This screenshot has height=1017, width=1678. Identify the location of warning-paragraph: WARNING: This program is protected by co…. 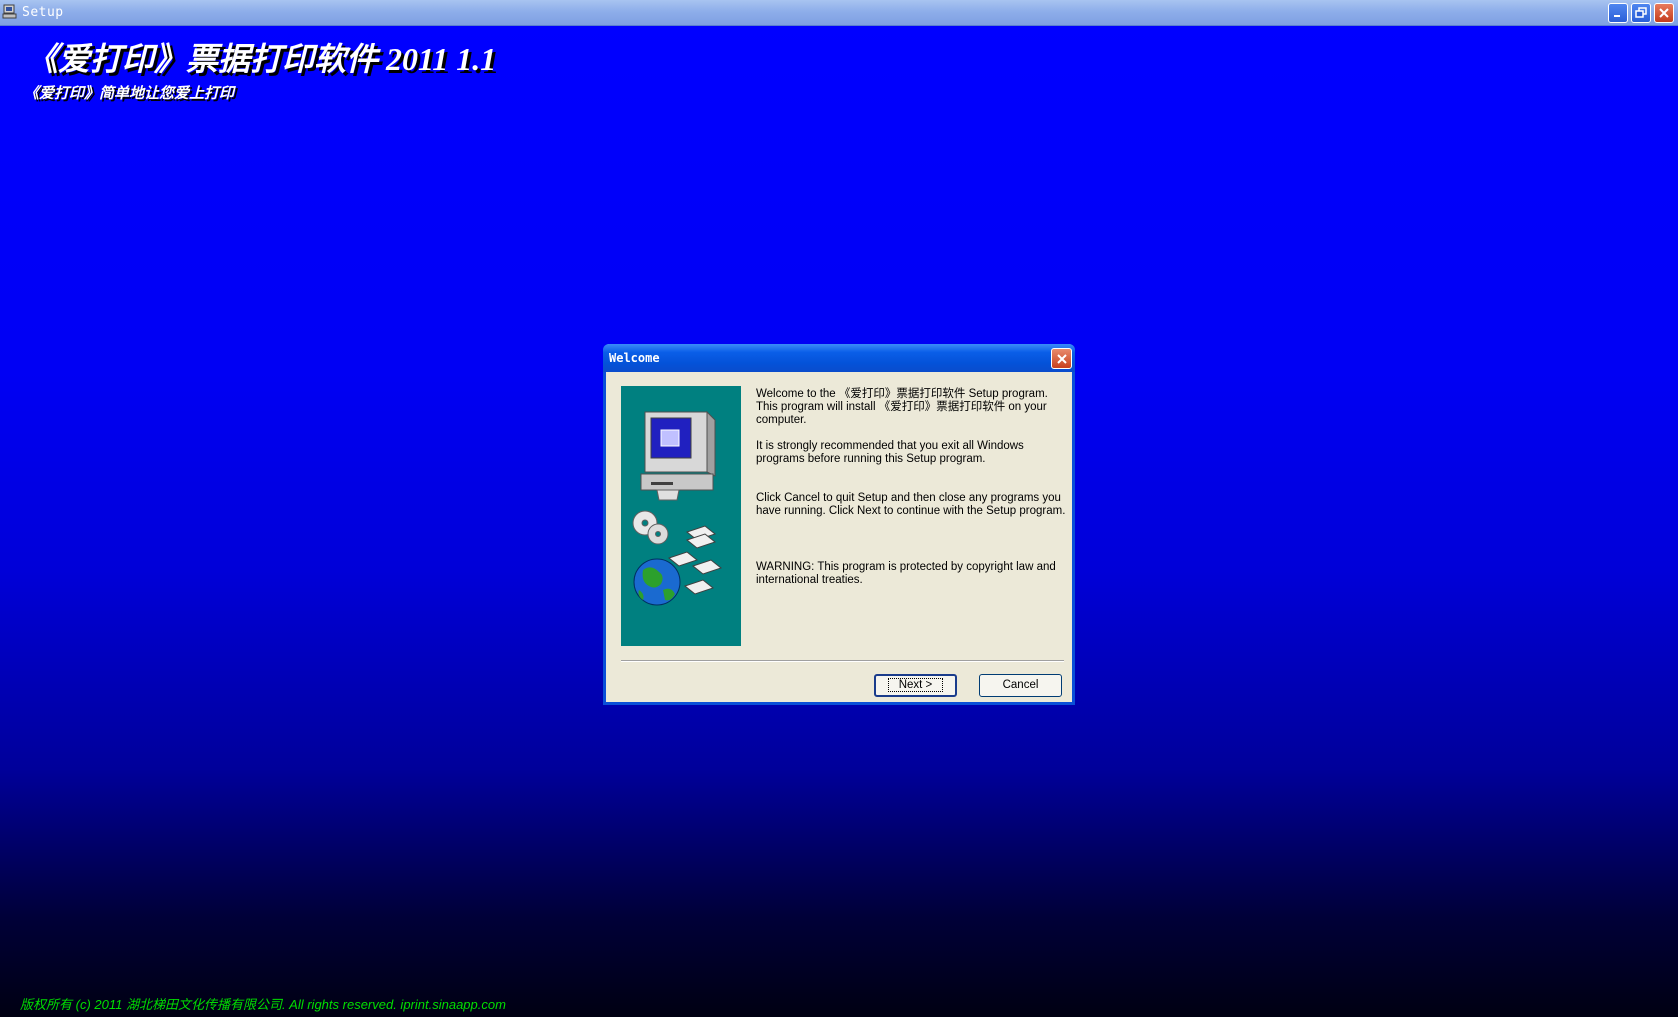
(906, 573).